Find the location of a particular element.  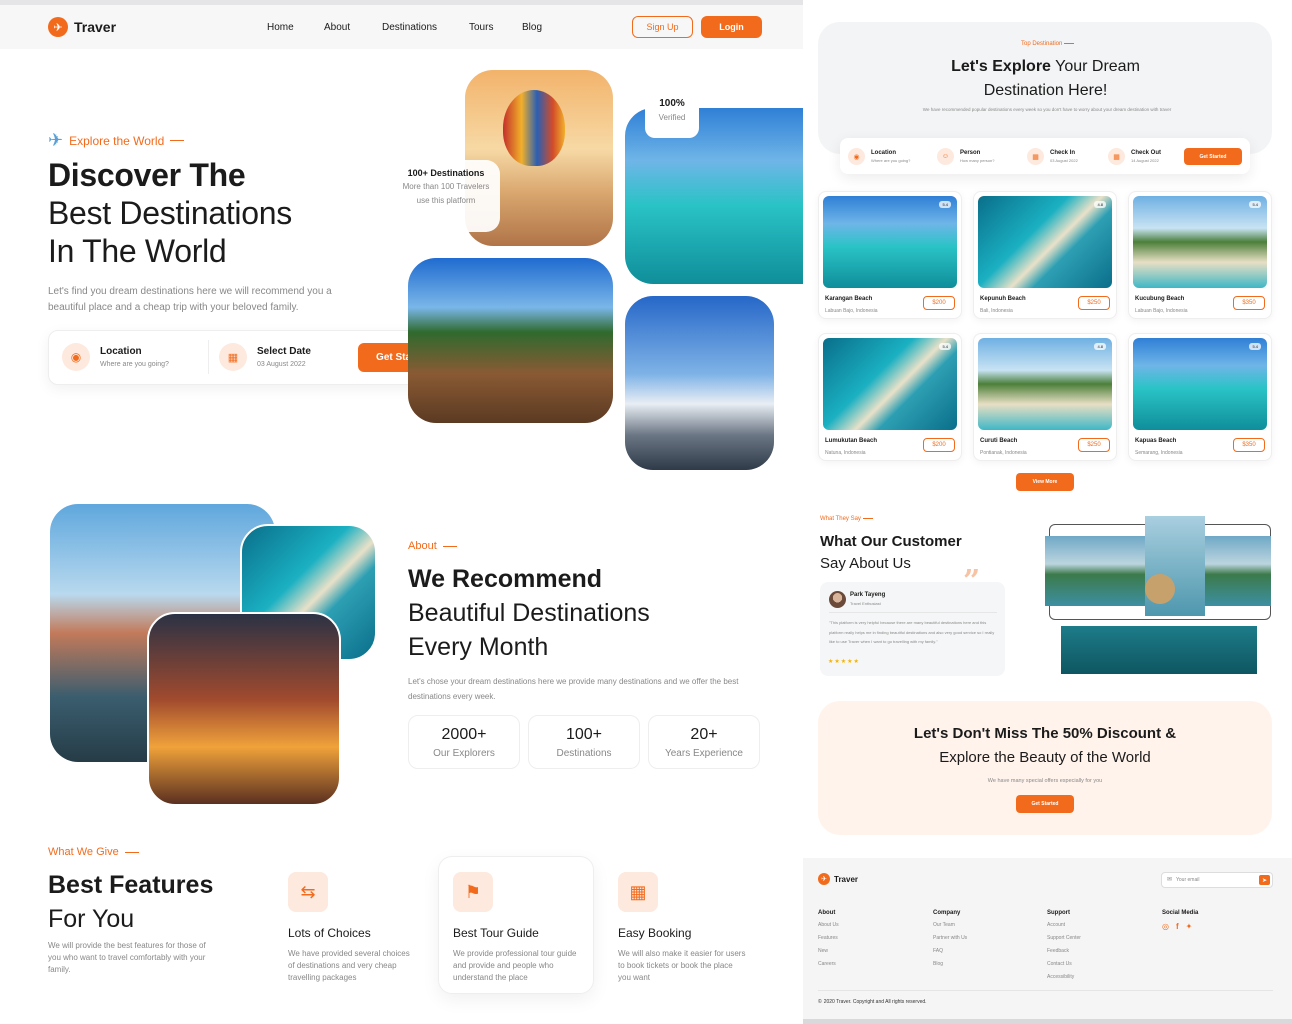

footer-link: Blog is located at coordinates (950, 964).